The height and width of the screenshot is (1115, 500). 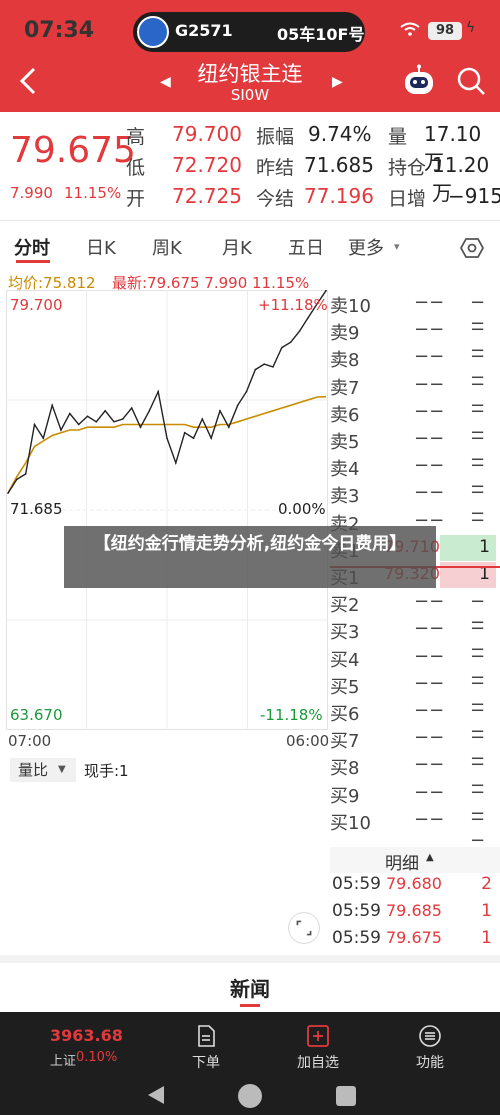 I want to click on add-watchlist-button: 加自选, so click(x=318, y=1062).